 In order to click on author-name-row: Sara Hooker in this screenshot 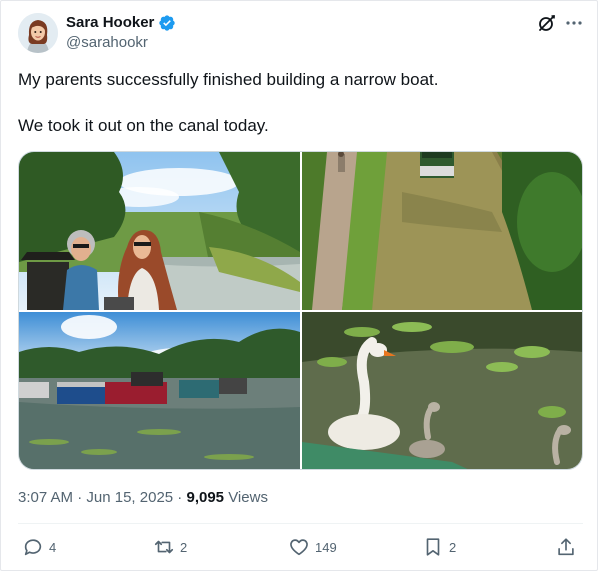, I will do `click(121, 23)`.